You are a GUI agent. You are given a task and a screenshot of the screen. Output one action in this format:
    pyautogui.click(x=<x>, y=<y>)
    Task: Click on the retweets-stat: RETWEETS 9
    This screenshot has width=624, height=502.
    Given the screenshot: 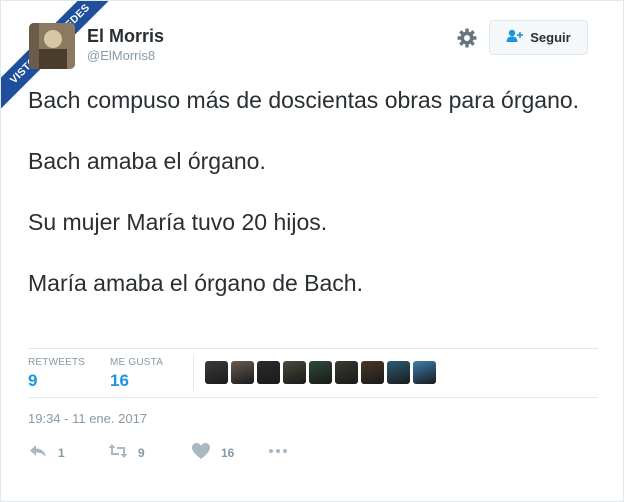 What is the action you would take?
    pyautogui.click(x=56, y=374)
    